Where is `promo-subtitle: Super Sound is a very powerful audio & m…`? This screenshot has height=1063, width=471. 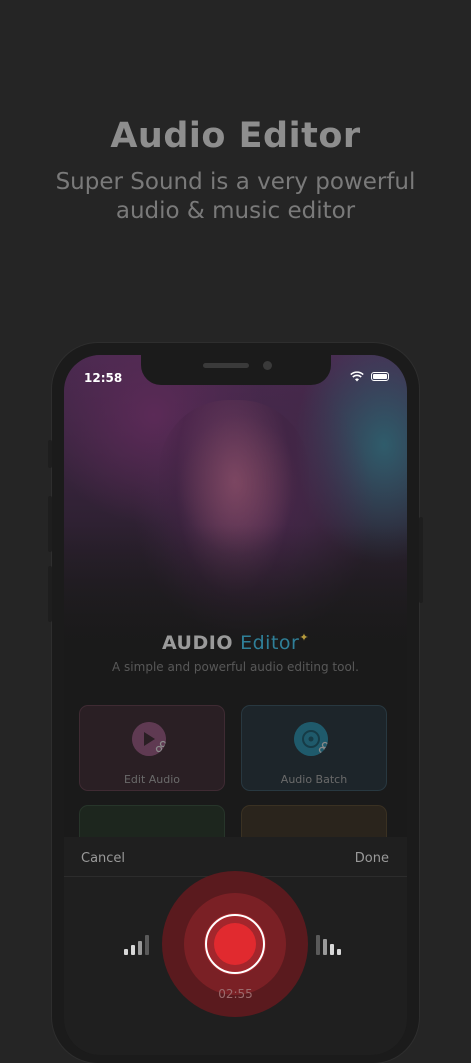 promo-subtitle: Super Sound is a very powerful audio & m… is located at coordinates (235, 196).